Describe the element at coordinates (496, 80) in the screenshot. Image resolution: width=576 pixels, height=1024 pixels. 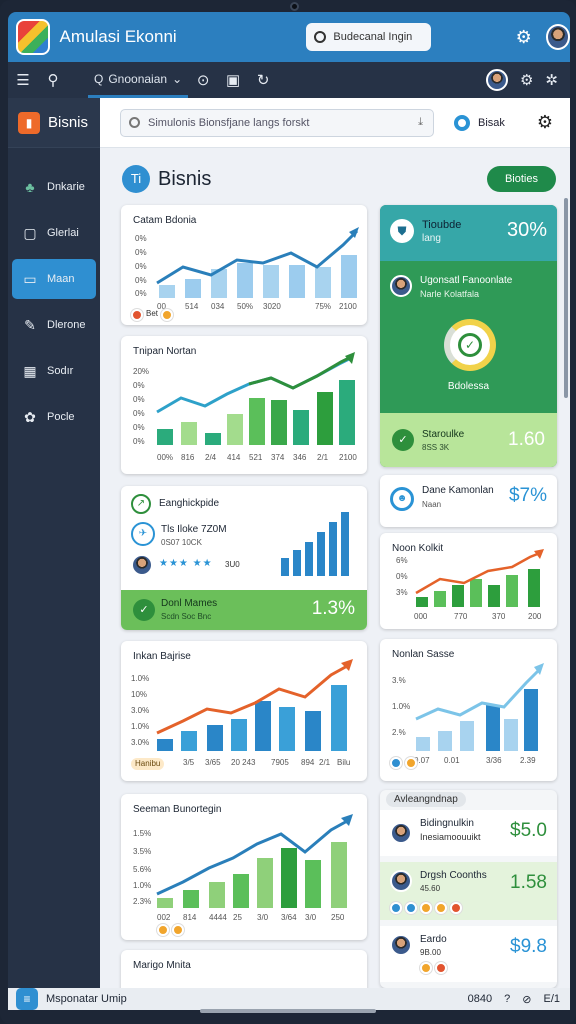
I see `toolbar-avatar` at that location.